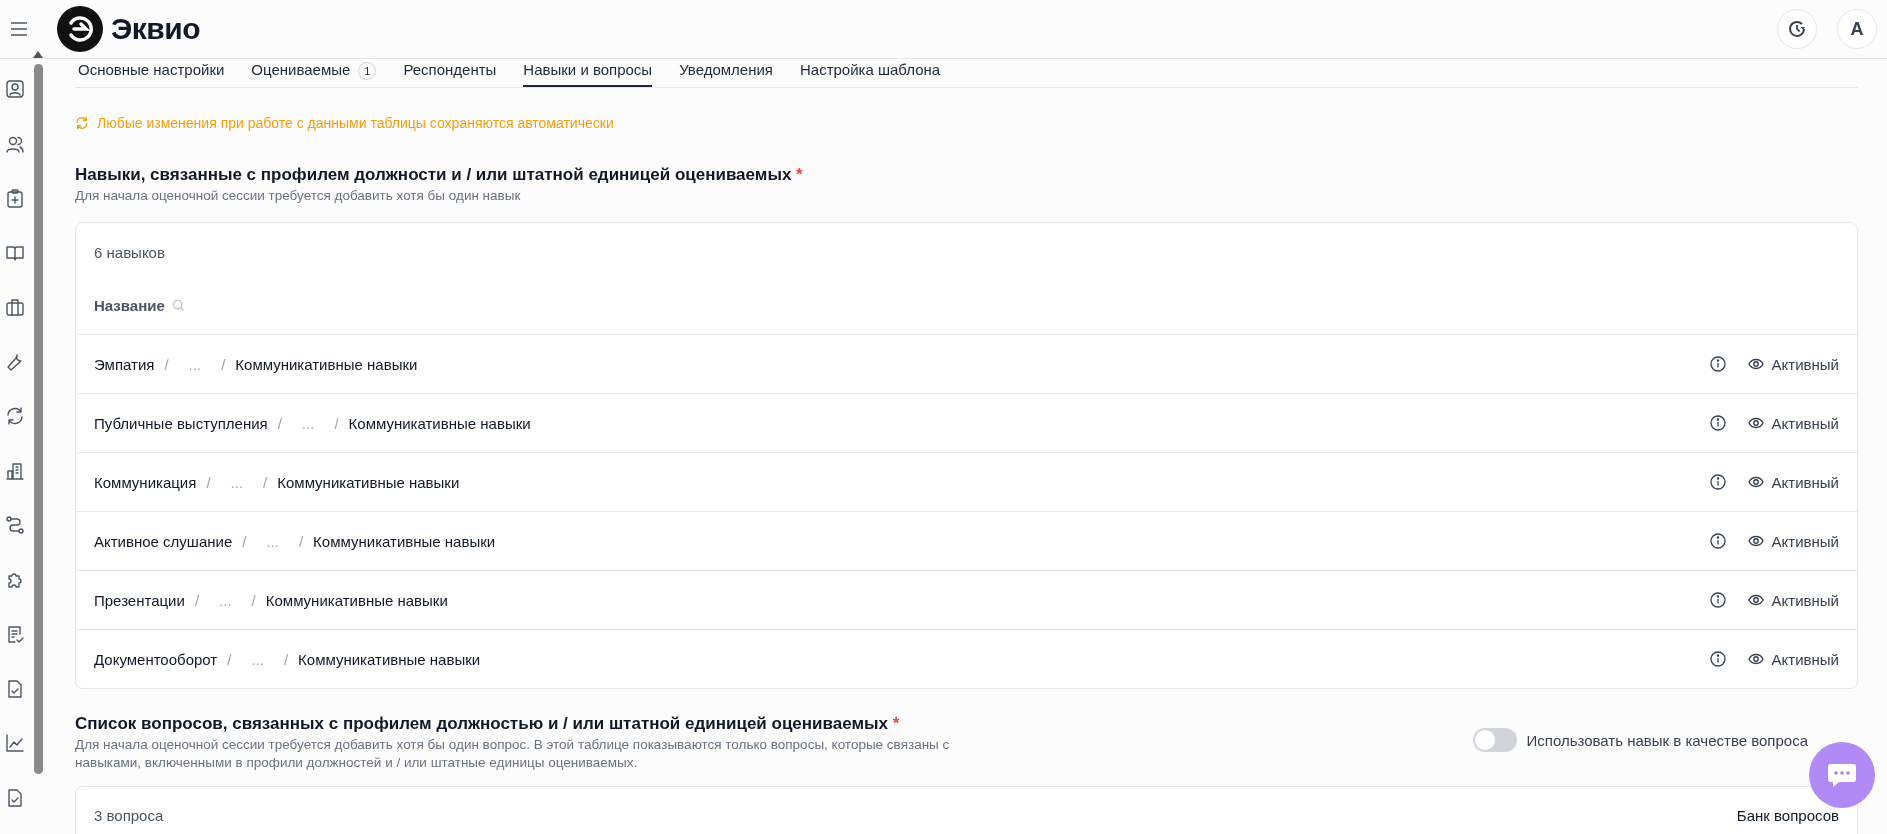 The image size is (1887, 834). I want to click on scroll-up-arrow-icon, so click(38, 54).